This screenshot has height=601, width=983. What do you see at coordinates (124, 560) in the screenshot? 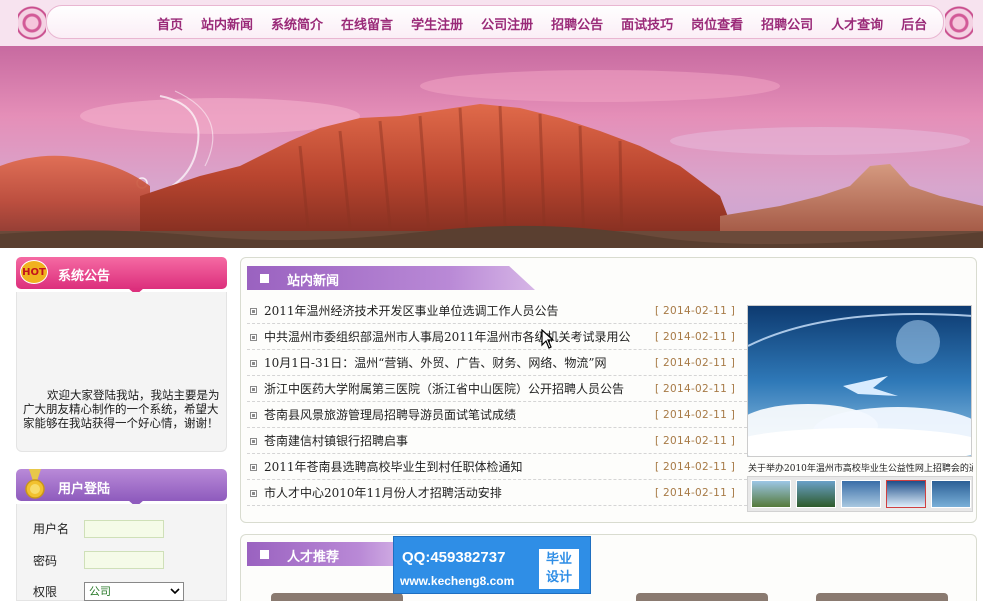
I see `password-input` at bounding box center [124, 560].